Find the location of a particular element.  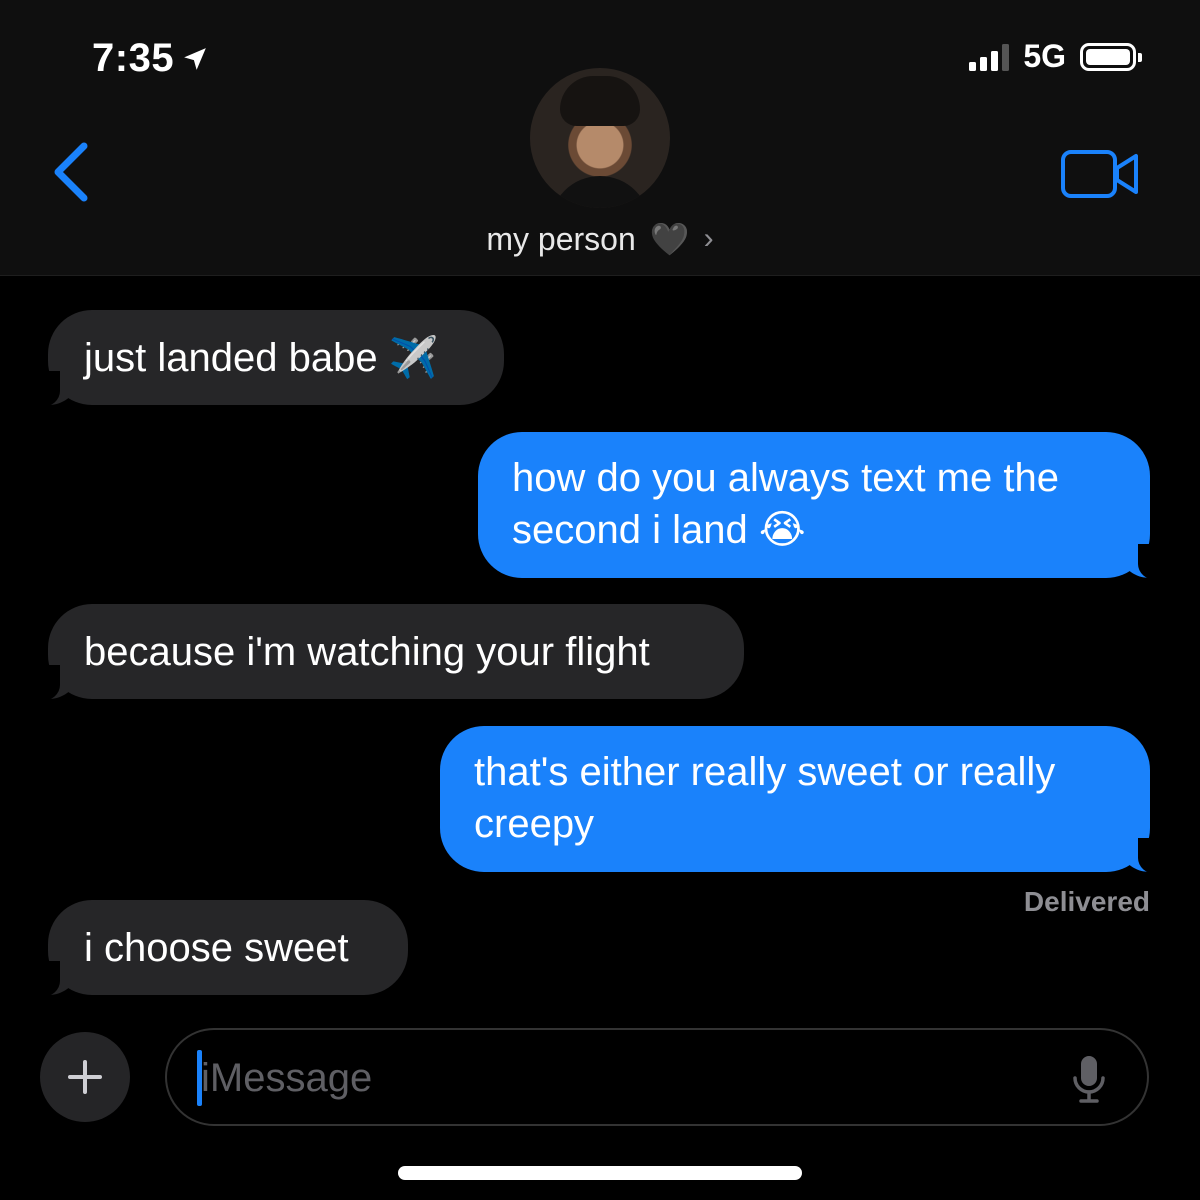

message-input-container is located at coordinates (657, 1077).